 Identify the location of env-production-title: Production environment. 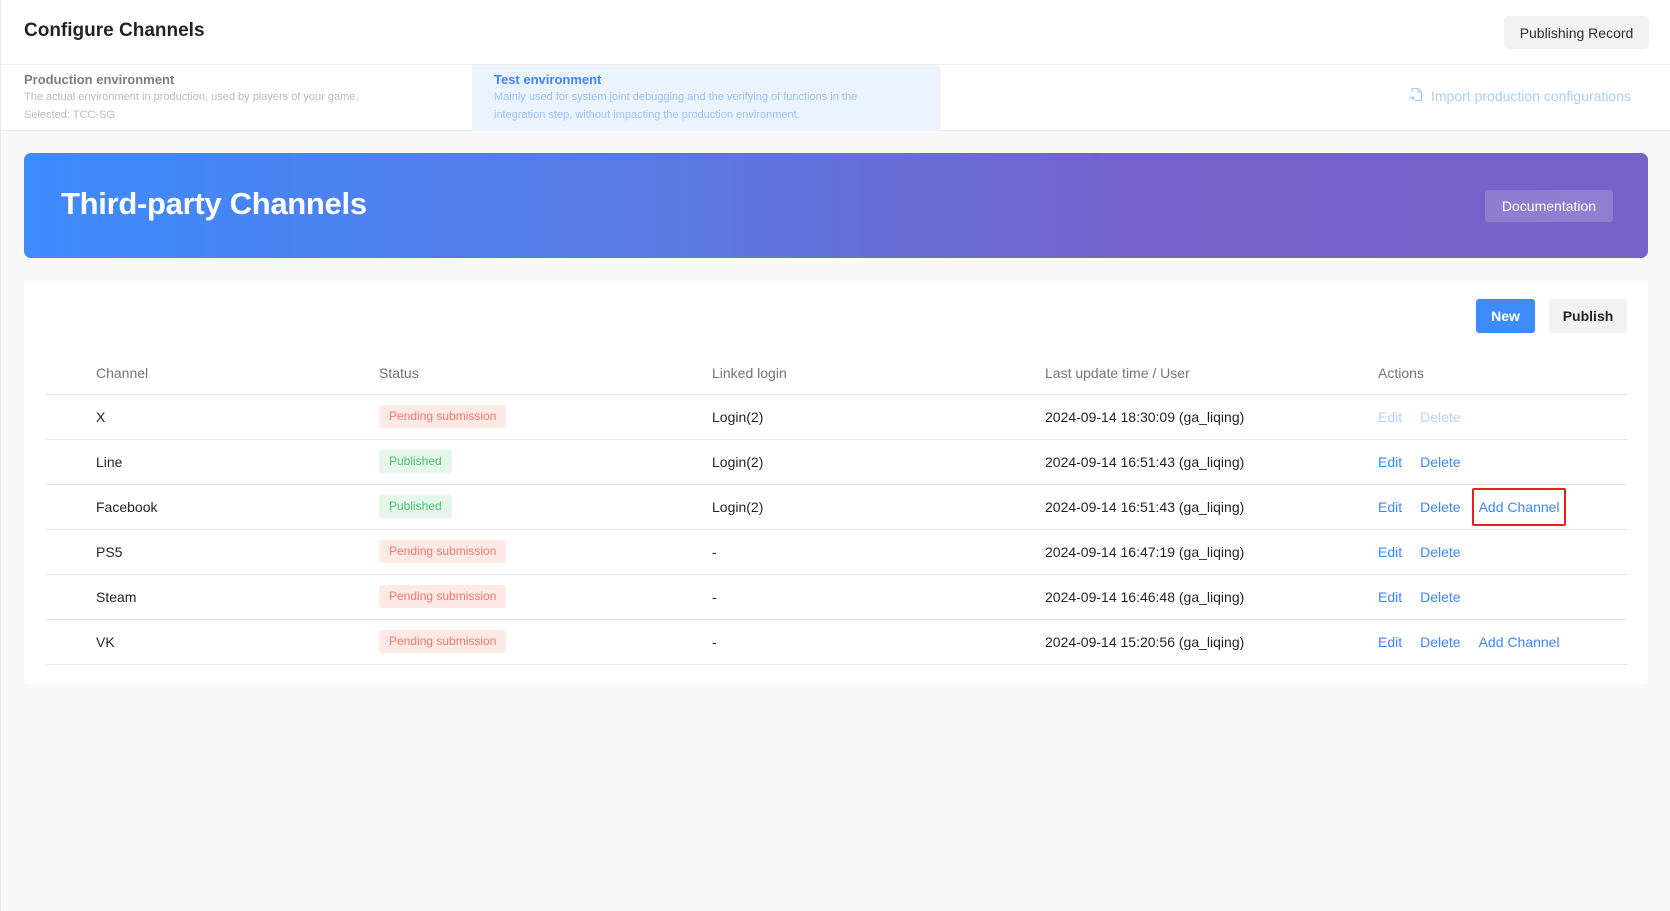
(99, 79).